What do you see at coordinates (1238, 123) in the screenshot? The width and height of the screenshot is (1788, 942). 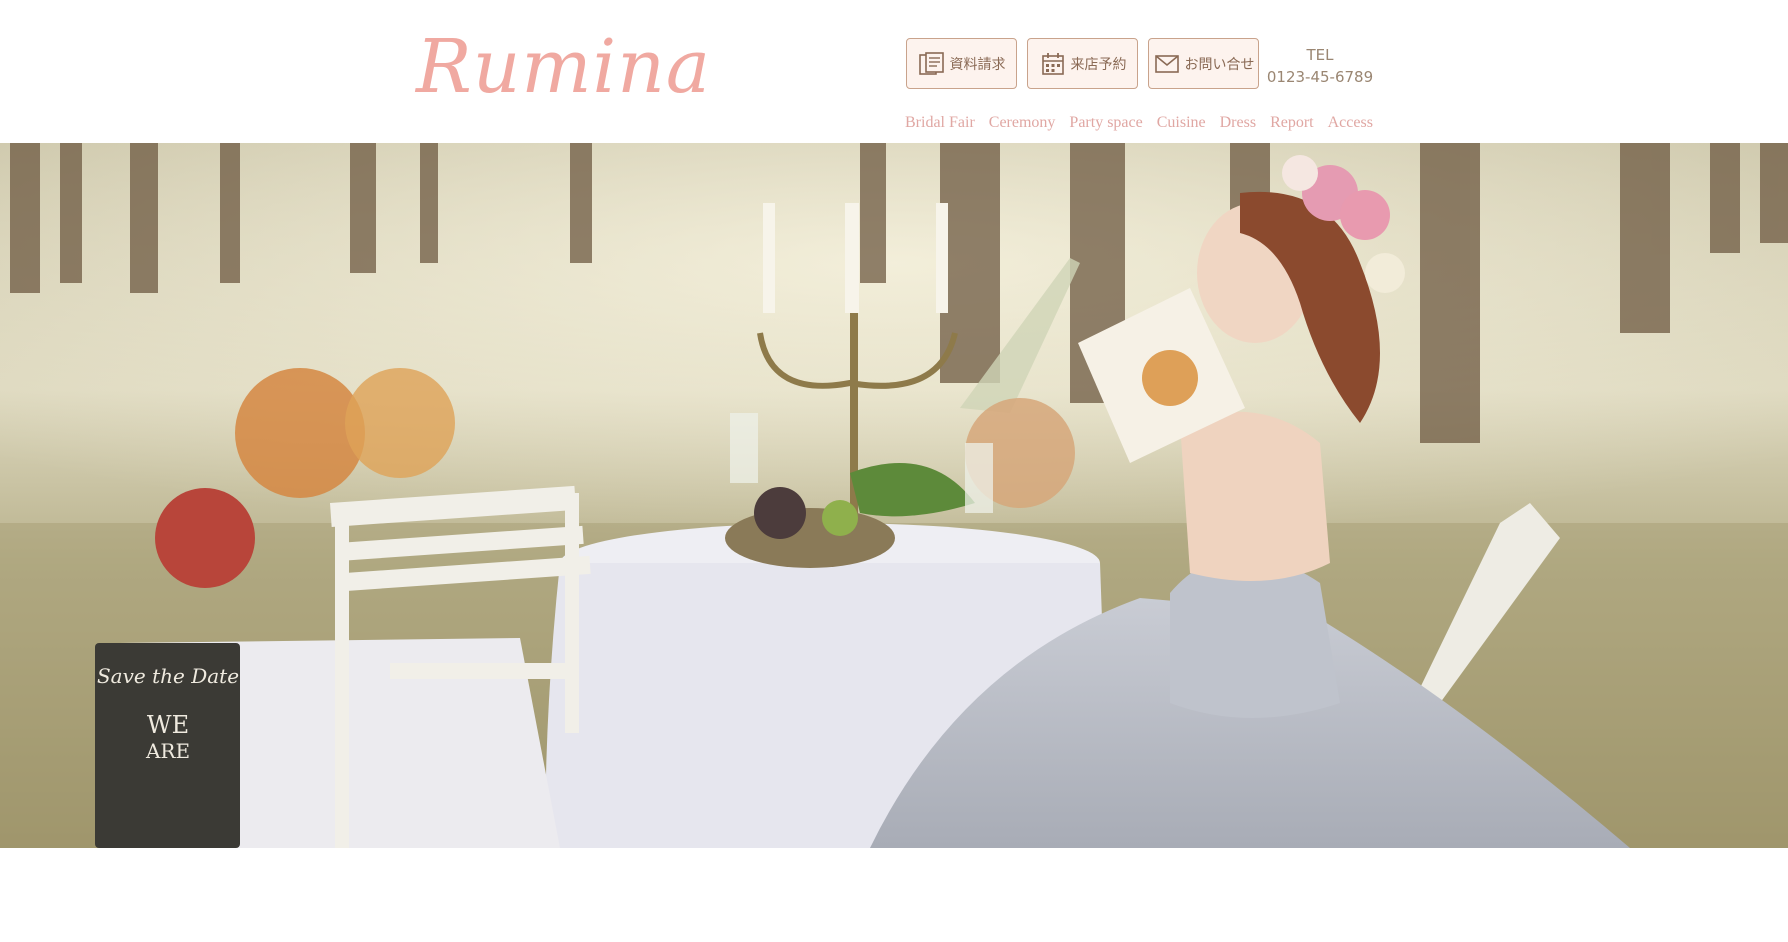 I see `nav-item-dress: Dress` at bounding box center [1238, 123].